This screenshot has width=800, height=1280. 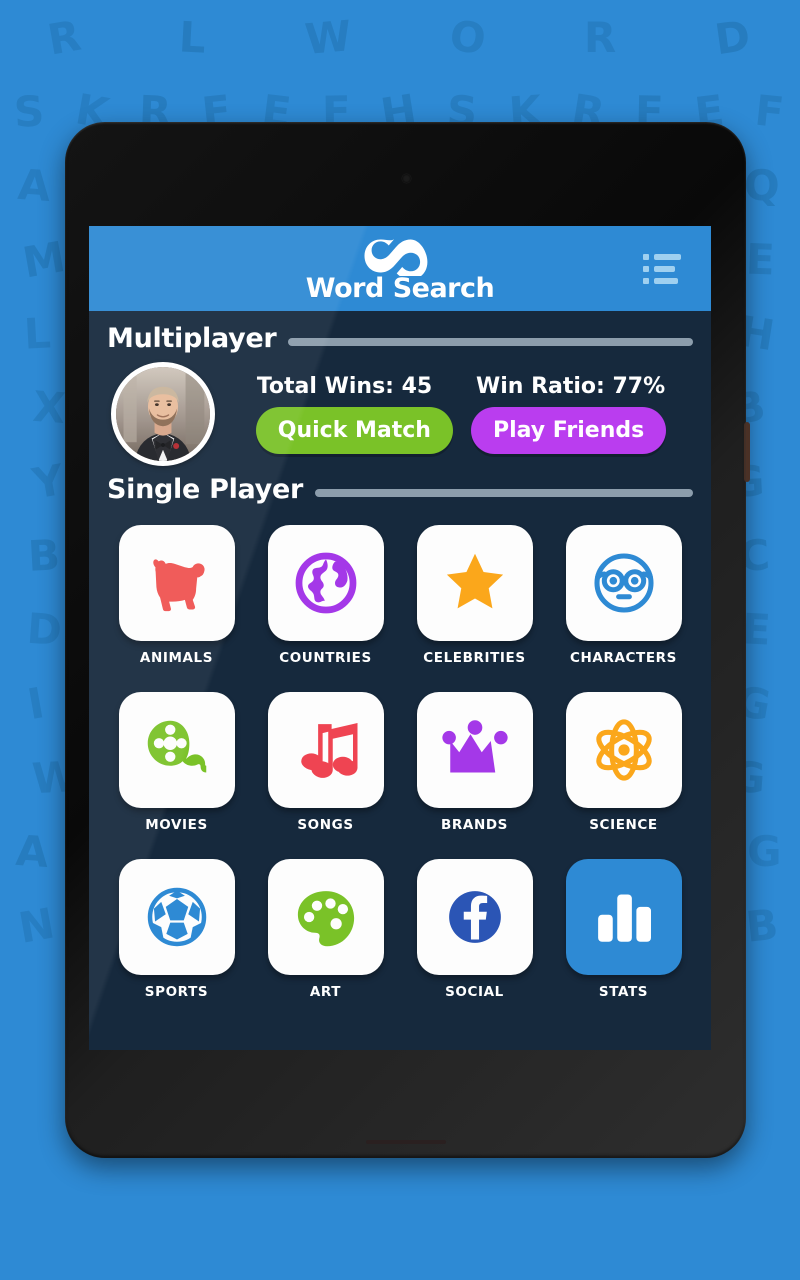 What do you see at coordinates (747, 452) in the screenshot?
I see `power-button` at bounding box center [747, 452].